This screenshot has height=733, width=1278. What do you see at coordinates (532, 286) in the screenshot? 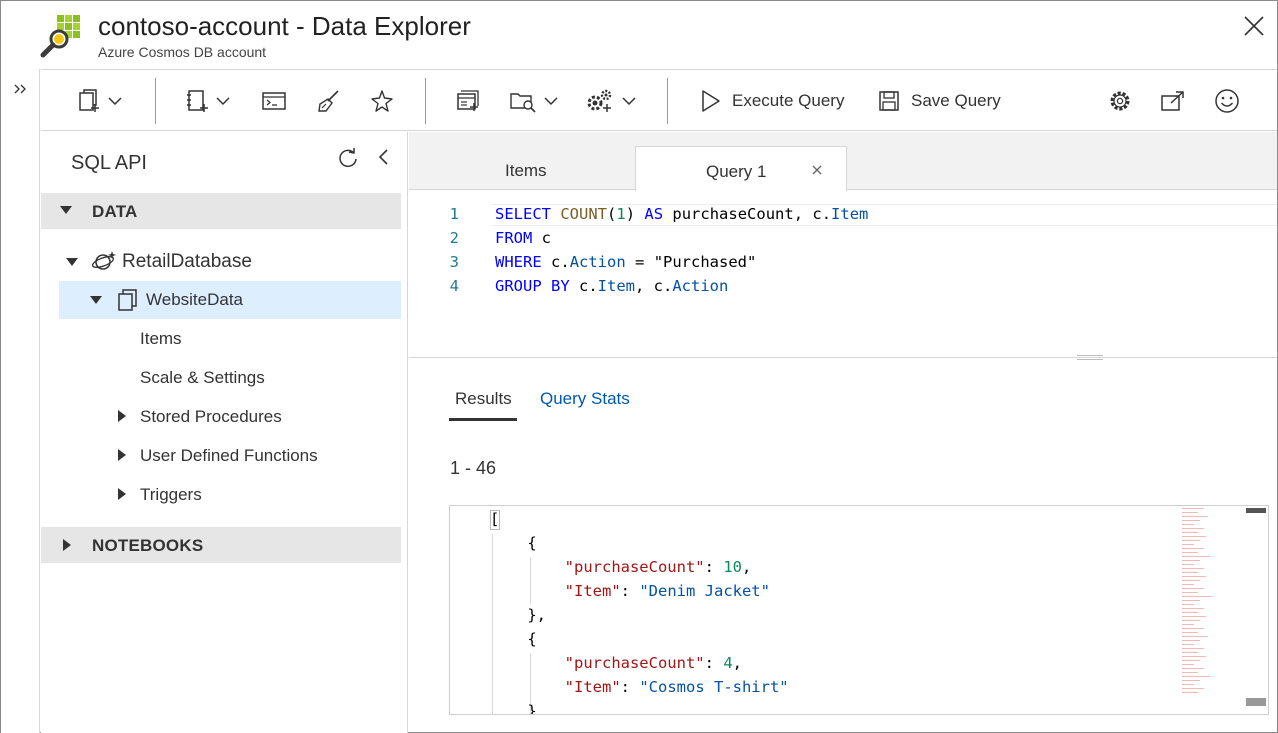
I see `keyword: GROUP BY` at bounding box center [532, 286].